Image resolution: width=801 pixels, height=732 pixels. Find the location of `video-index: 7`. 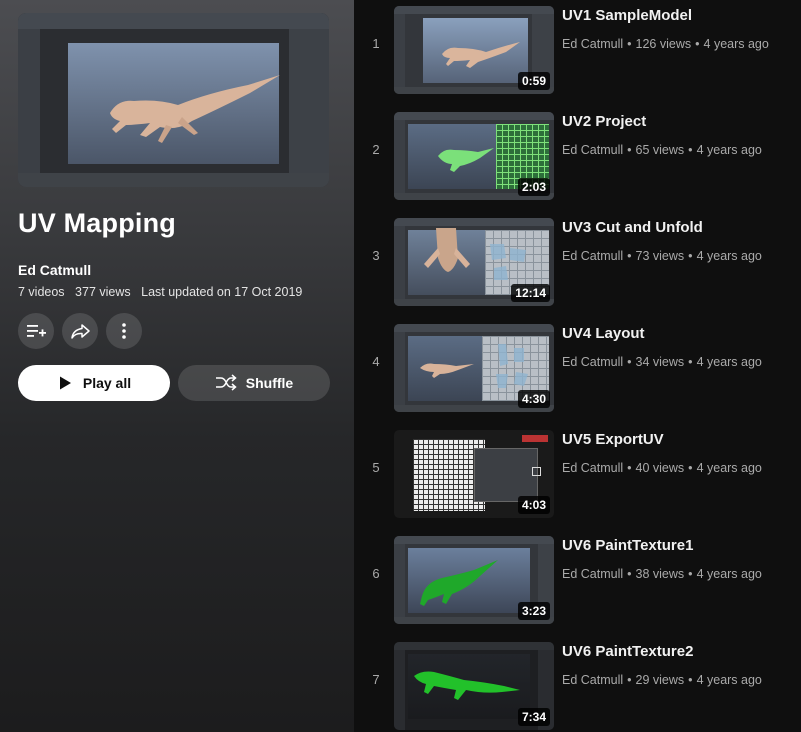

video-index: 7 is located at coordinates (376, 679).